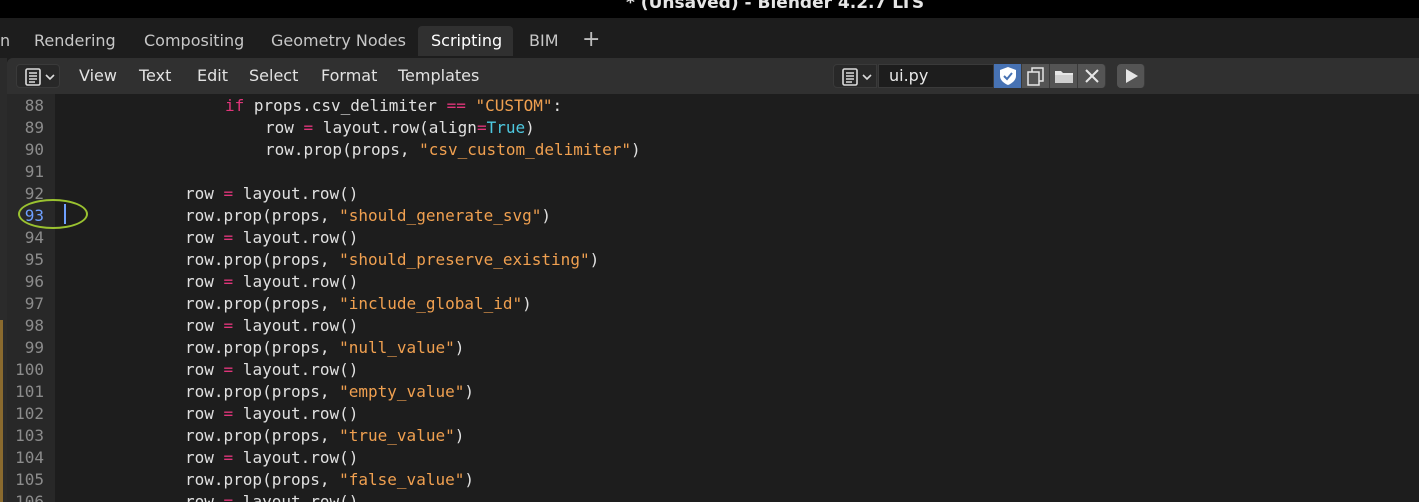 Image resolution: width=1419 pixels, height=502 pixels. Describe the element at coordinates (34, 259) in the screenshot. I see `line-number: 95` at that location.